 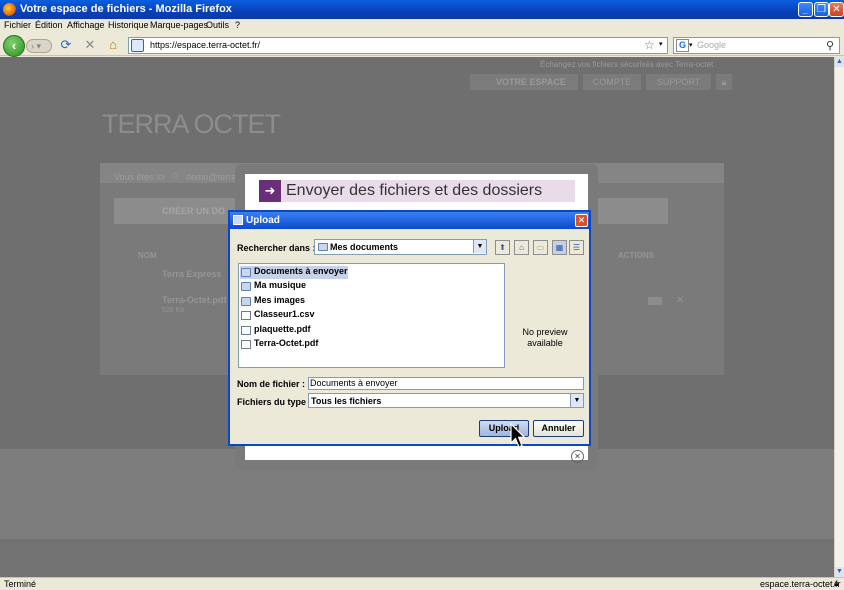 I want to click on home-crumb-icon: ⌂, so click(x=175, y=175).